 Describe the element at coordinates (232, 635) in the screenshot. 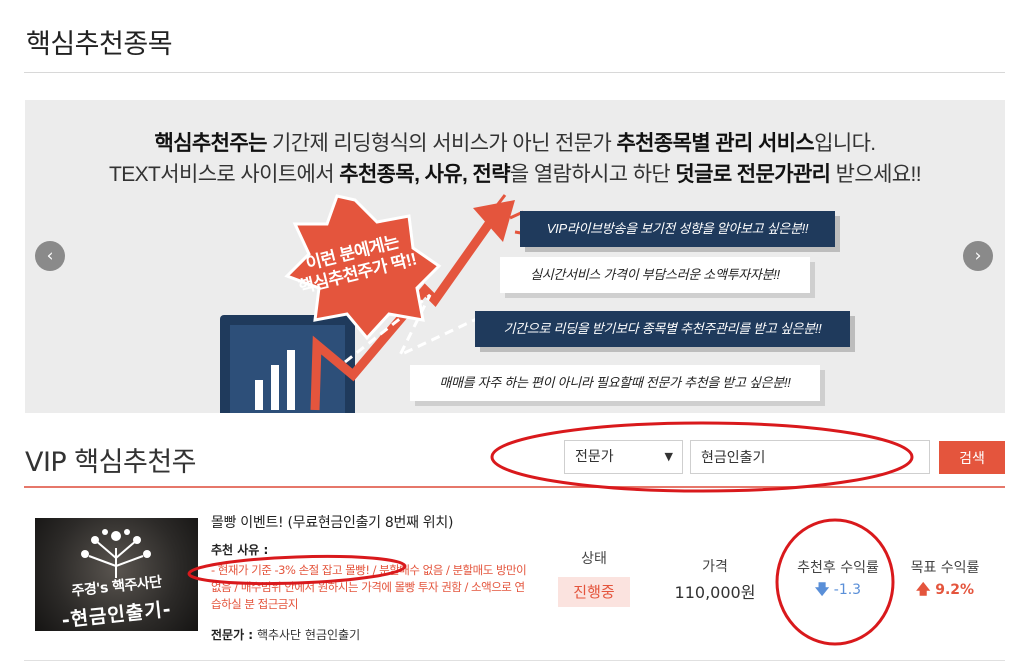

I see `expert-label: 전문가 :` at that location.